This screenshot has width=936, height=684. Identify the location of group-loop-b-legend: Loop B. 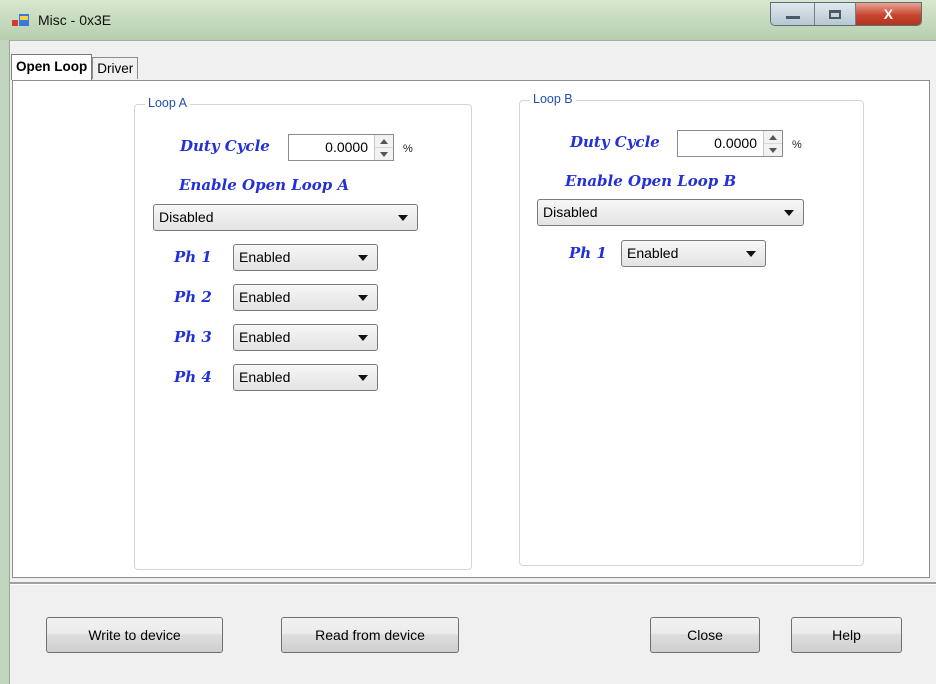
(553, 99).